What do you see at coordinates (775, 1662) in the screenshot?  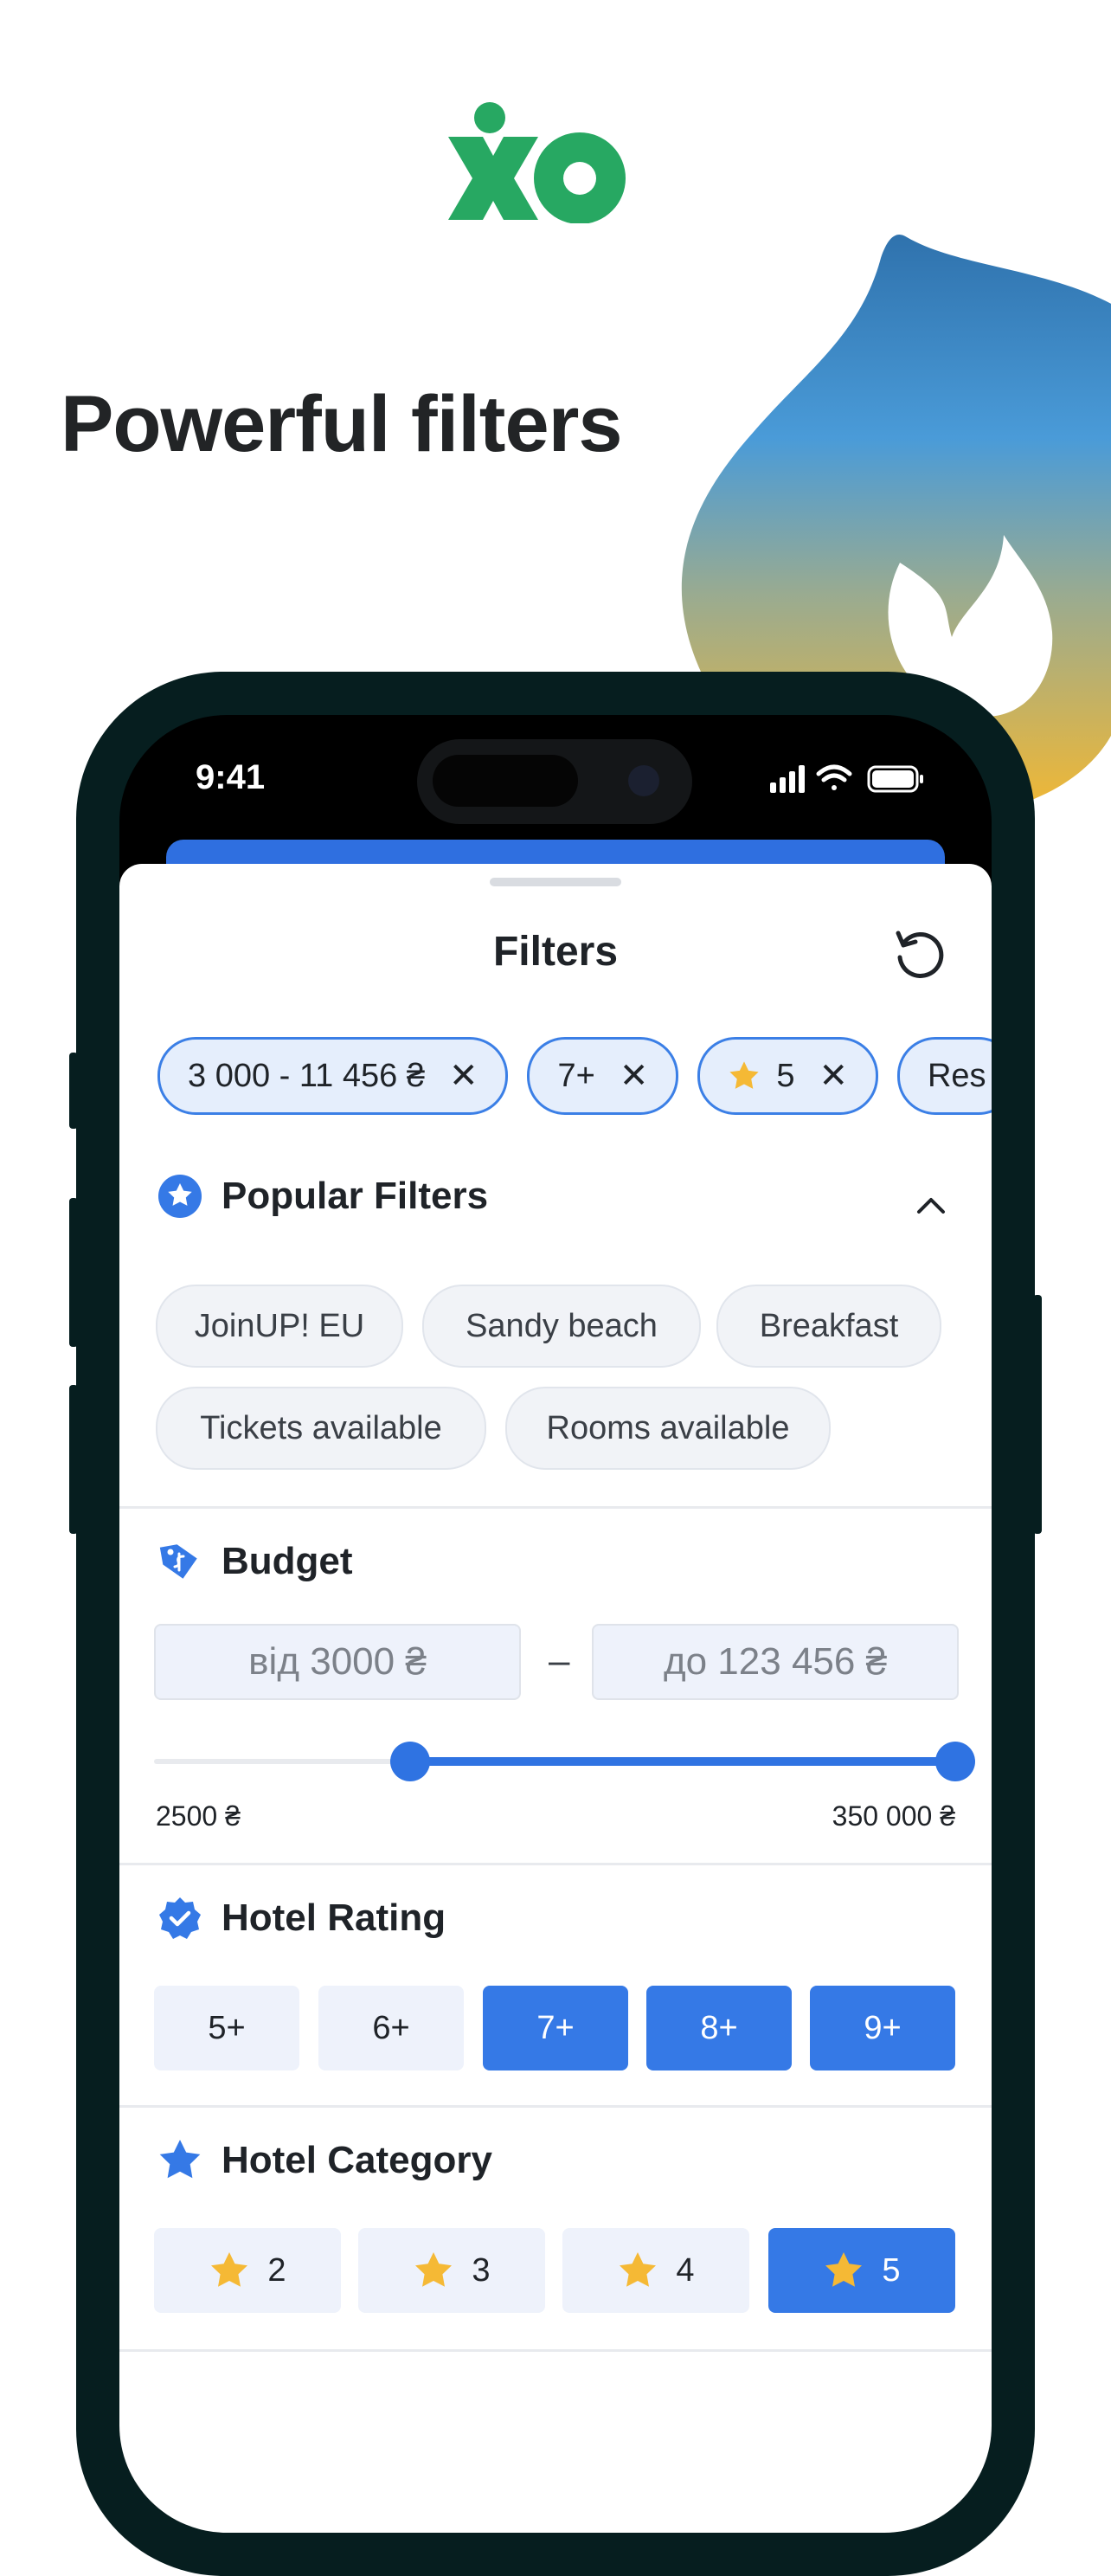 I see `budget-to-input: до 123 456 ₴` at bounding box center [775, 1662].